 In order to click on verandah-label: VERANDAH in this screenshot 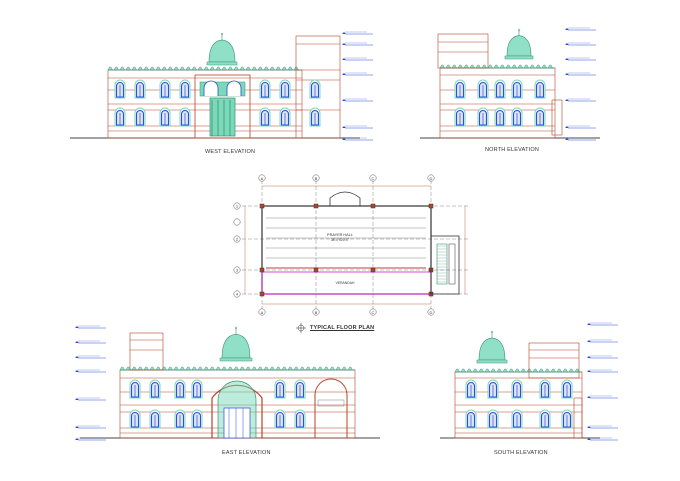, I will do `click(345, 283)`.